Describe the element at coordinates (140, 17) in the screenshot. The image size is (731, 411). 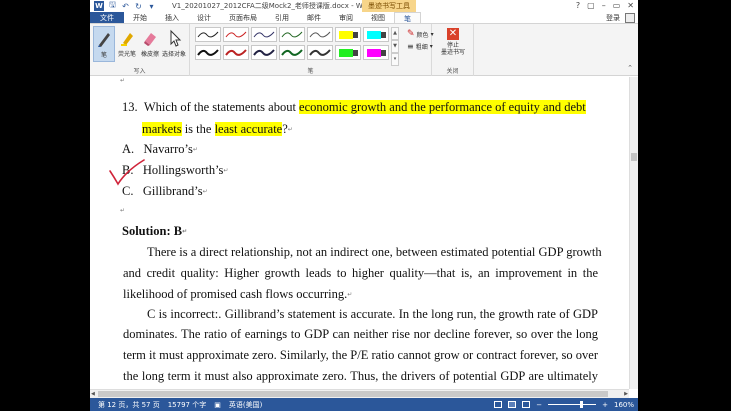
I see `tab-home: 开始` at that location.